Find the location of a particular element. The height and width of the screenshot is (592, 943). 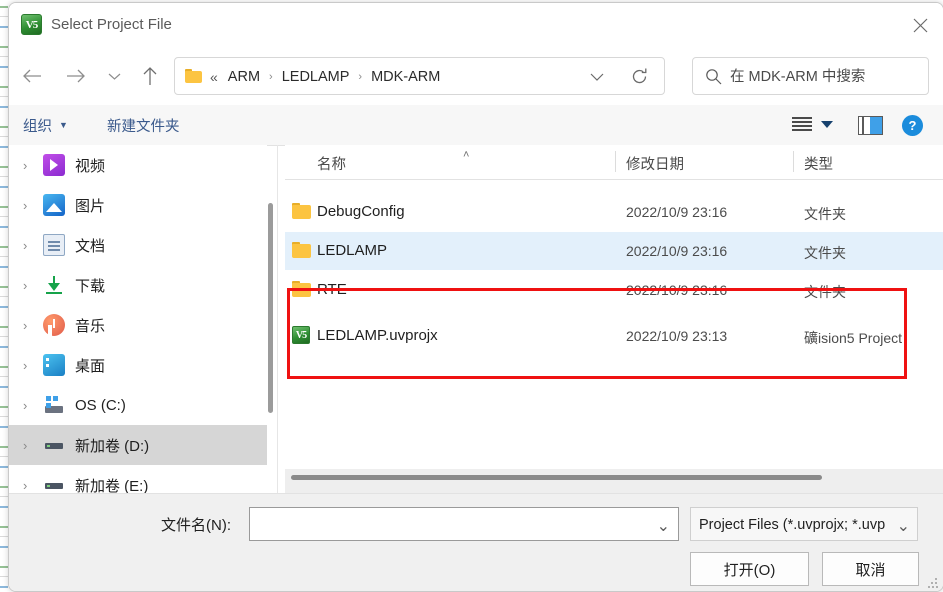

list-view-icon is located at coordinates (802, 125).